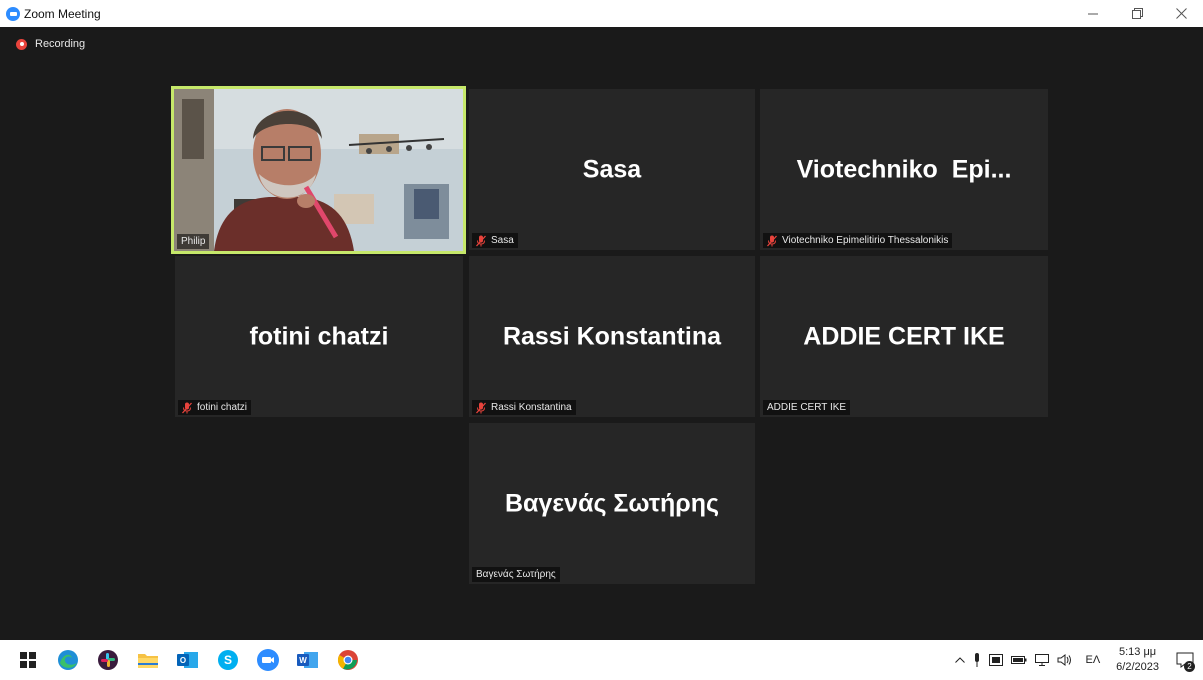 Image resolution: width=1203 pixels, height=680 pixels. I want to click on participant-name: Sasa, so click(502, 240).